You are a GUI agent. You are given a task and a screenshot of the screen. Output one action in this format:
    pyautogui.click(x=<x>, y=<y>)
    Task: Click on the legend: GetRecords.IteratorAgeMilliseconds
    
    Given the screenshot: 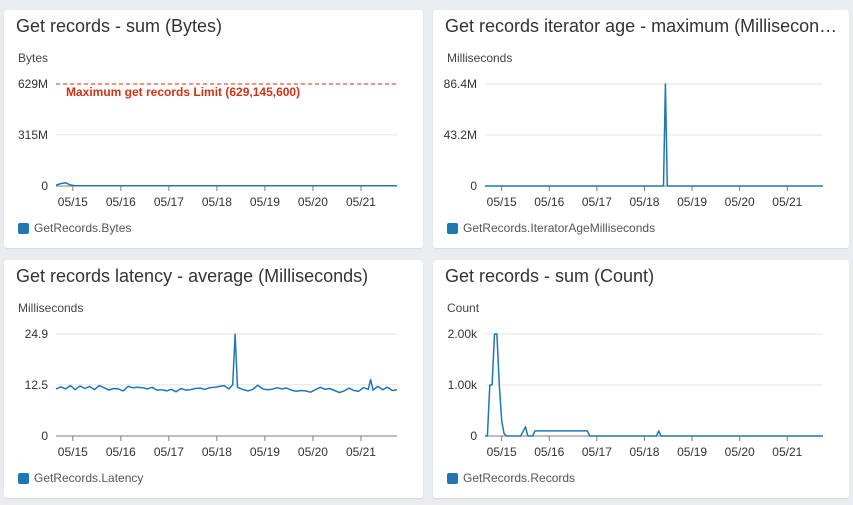 What is the action you would take?
    pyautogui.click(x=551, y=228)
    